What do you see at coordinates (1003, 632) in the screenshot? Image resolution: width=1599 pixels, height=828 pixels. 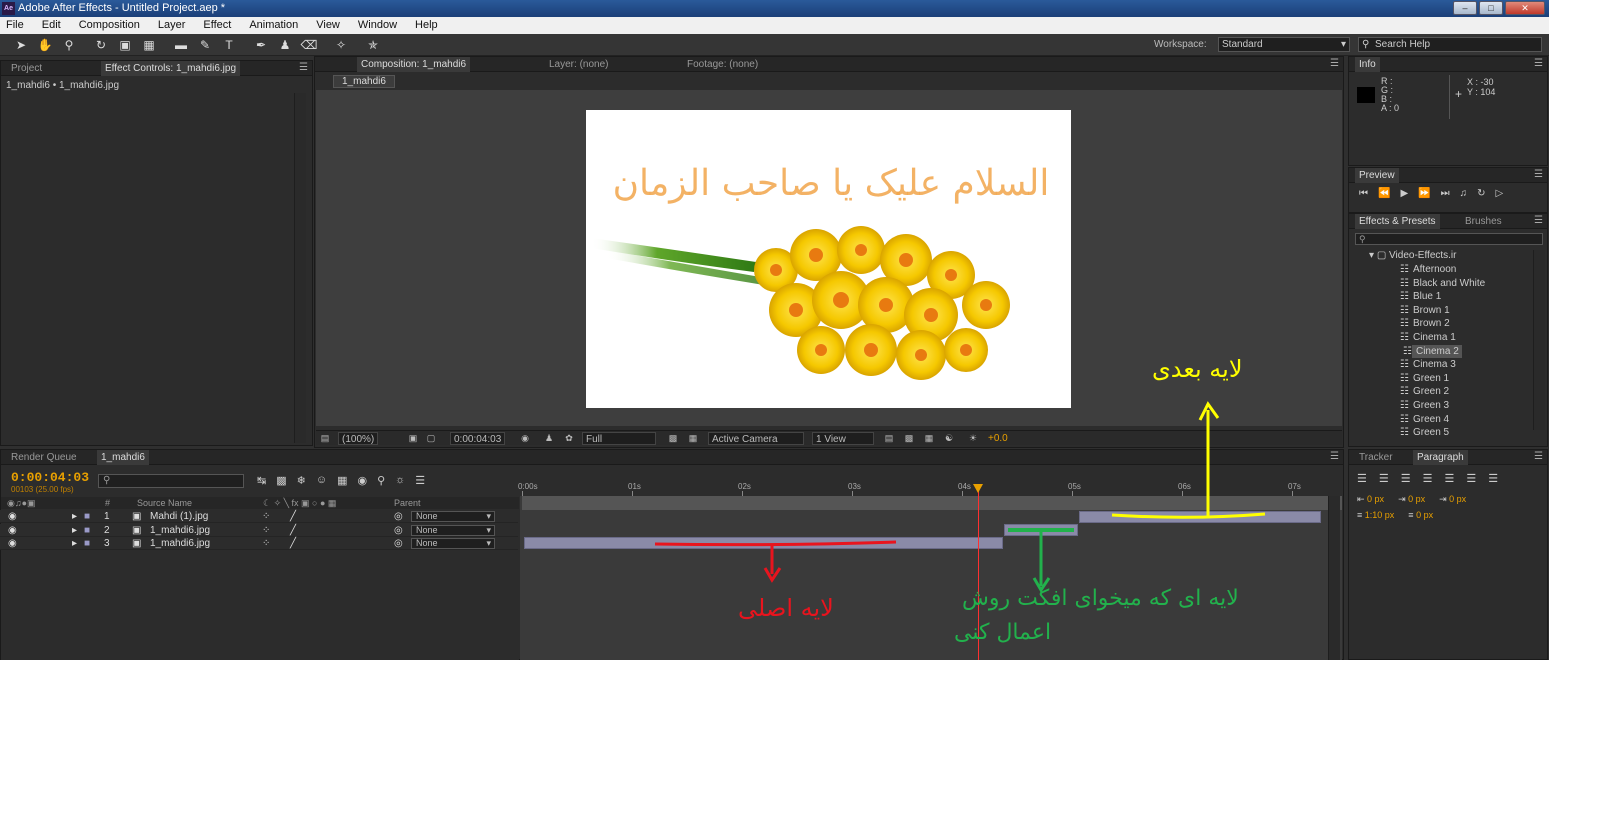 I see `annotation-effect-layer-line2: اعمال کنی` at bounding box center [1003, 632].